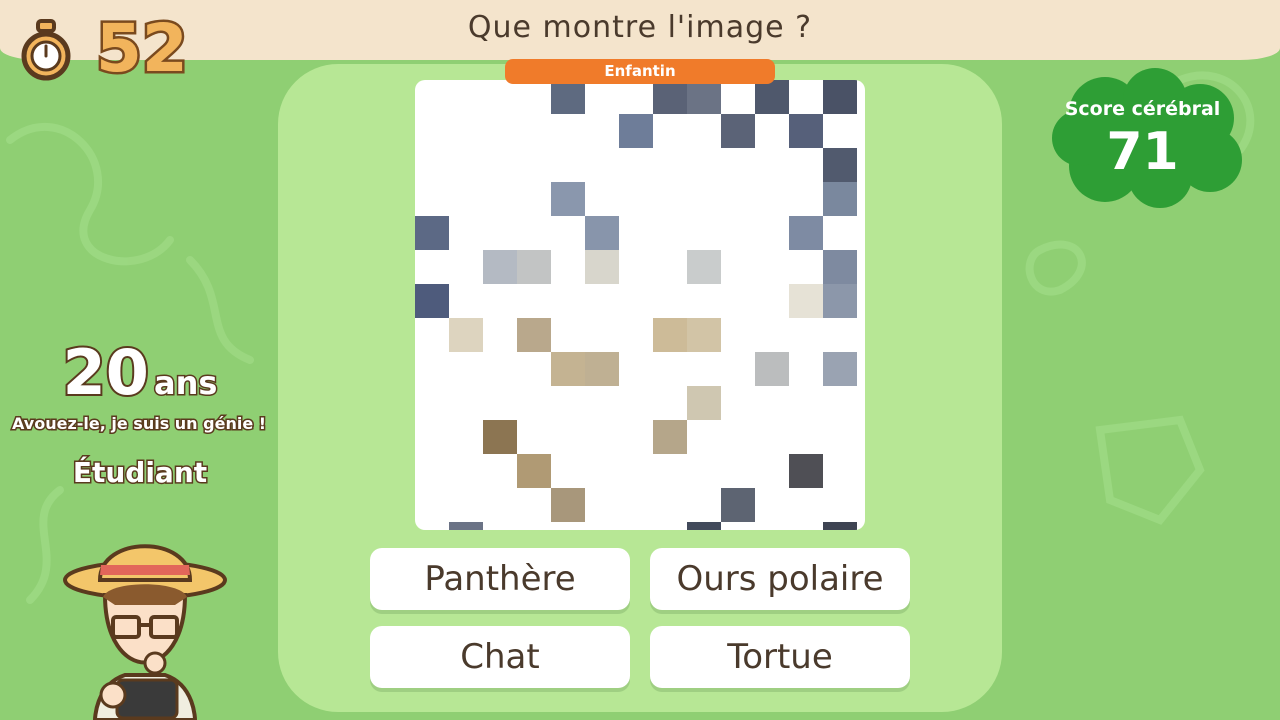  What do you see at coordinates (640, 71) in the screenshot?
I see `difficulty-badge: Enfantin` at bounding box center [640, 71].